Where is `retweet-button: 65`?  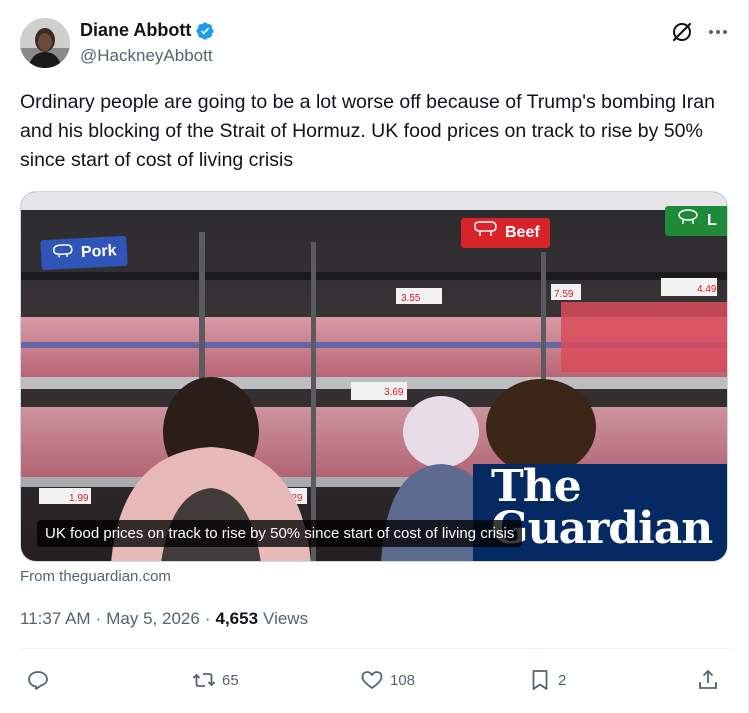
retweet-button: 65 is located at coordinates (215, 680).